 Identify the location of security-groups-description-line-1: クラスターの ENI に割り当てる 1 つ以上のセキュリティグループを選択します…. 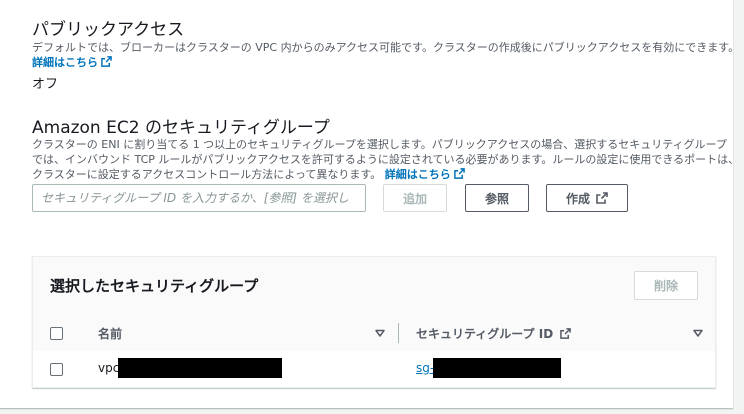
(379, 144).